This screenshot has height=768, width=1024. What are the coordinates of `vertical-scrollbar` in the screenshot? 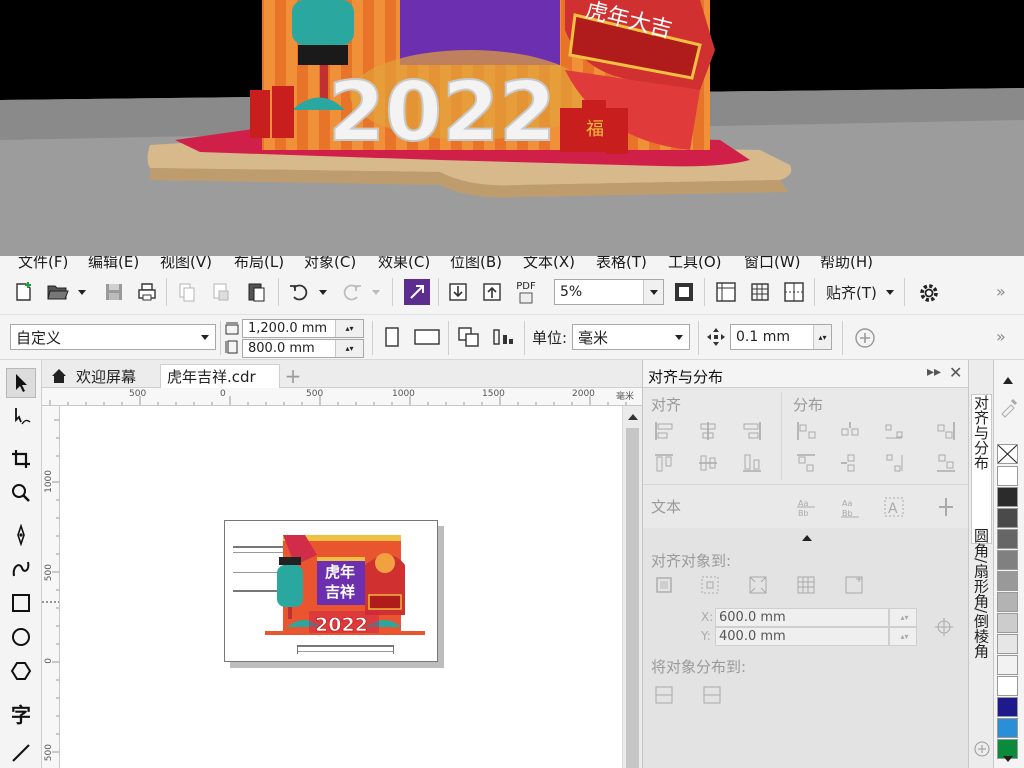 It's located at (632, 587).